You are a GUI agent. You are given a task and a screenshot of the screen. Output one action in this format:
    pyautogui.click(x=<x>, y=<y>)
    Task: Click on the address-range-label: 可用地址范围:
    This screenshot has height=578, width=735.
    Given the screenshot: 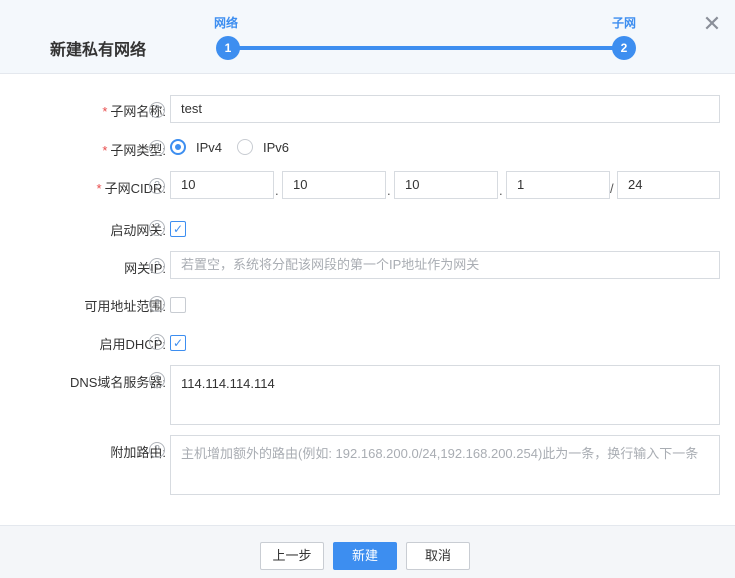 What is the action you would take?
    pyautogui.click(x=125, y=306)
    